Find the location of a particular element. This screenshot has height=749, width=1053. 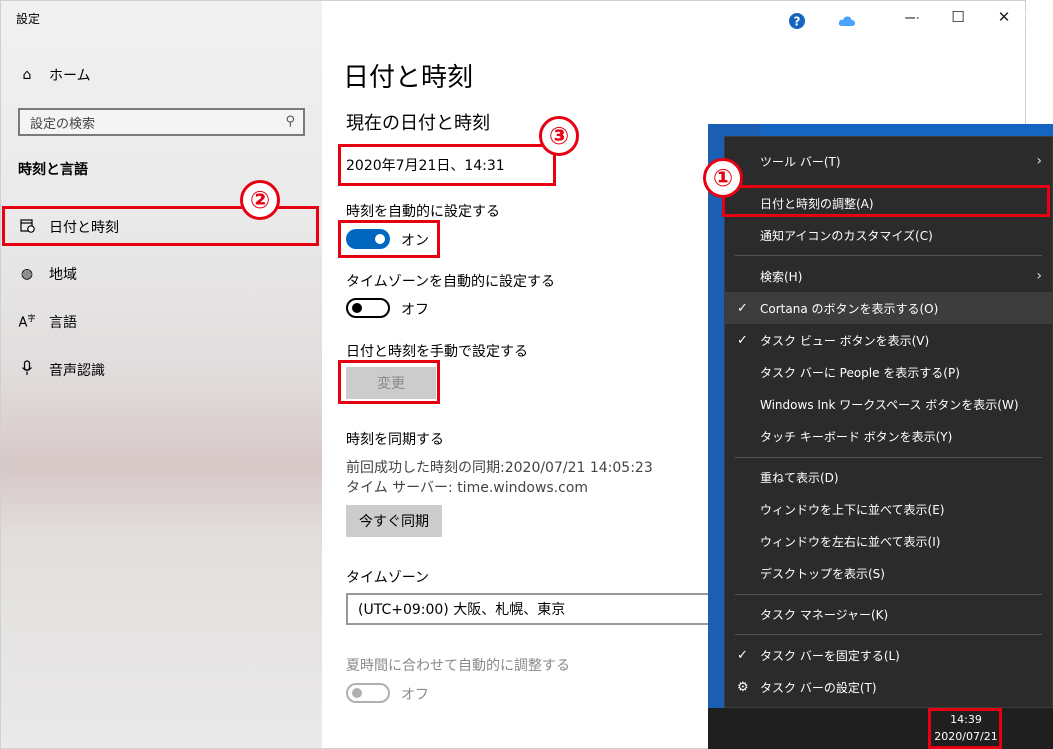

sidebar-item-label: 言語 is located at coordinates (63, 323).